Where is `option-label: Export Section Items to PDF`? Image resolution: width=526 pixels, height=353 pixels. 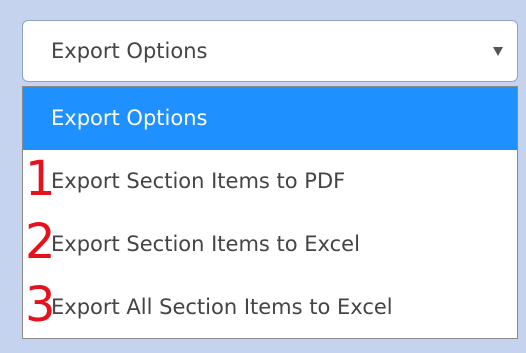
option-label: Export Section Items to PDF is located at coordinates (198, 181).